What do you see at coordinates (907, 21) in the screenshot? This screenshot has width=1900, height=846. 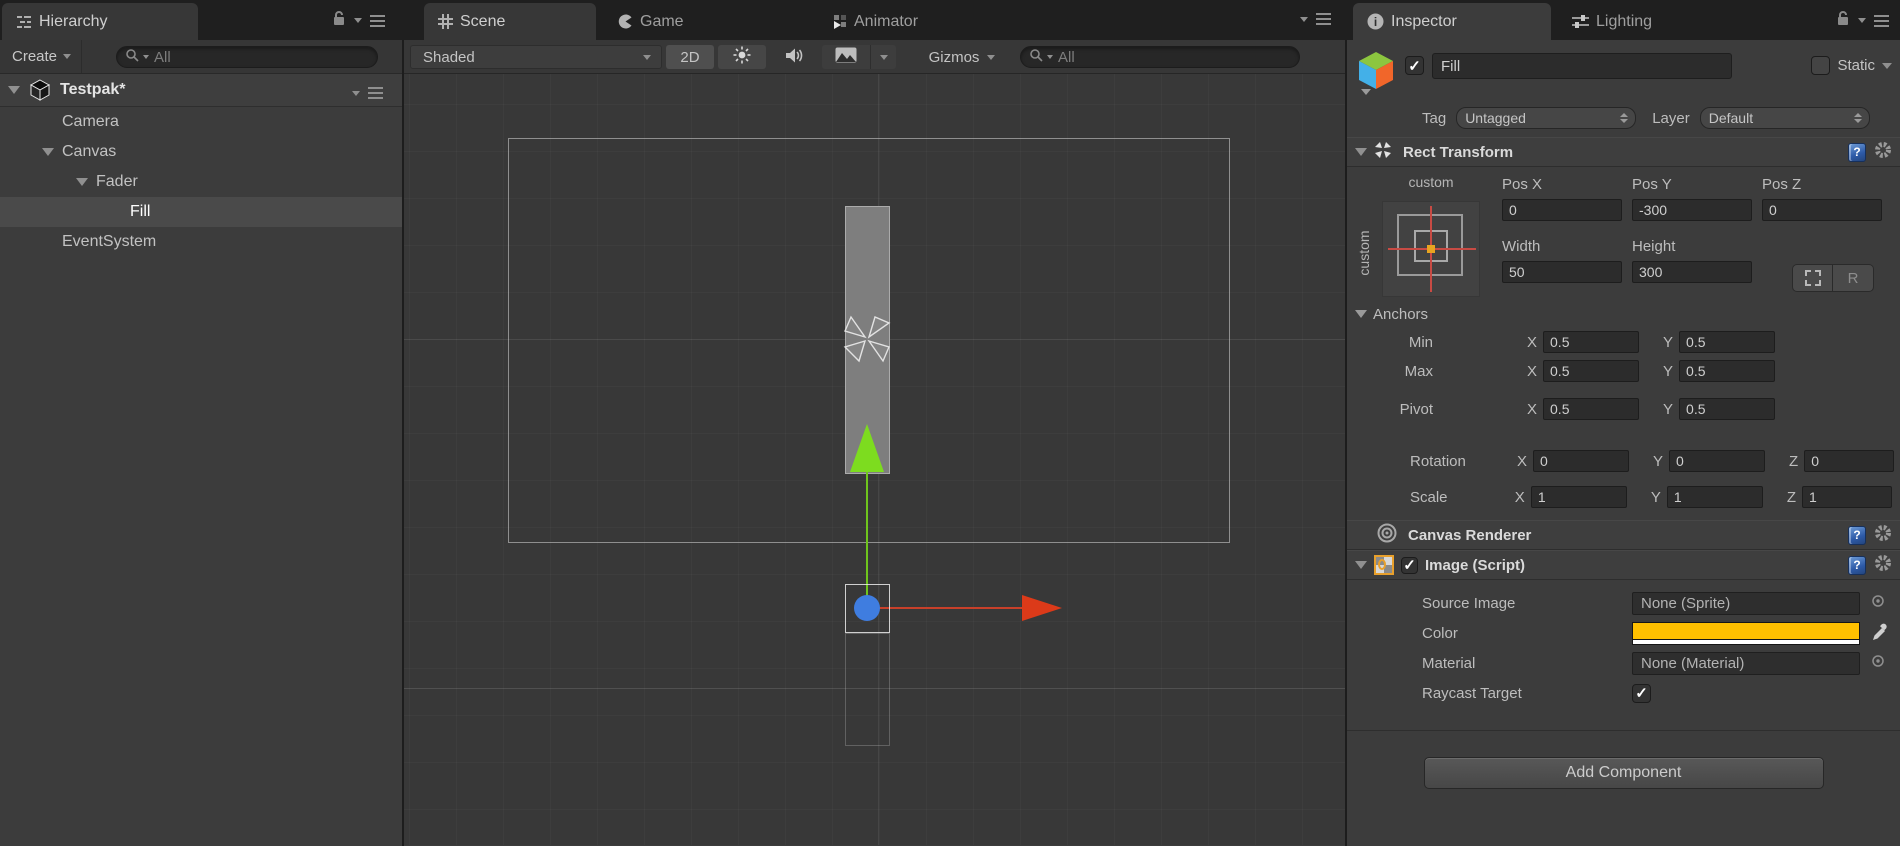 I see `tab-animator: Animator` at bounding box center [907, 21].